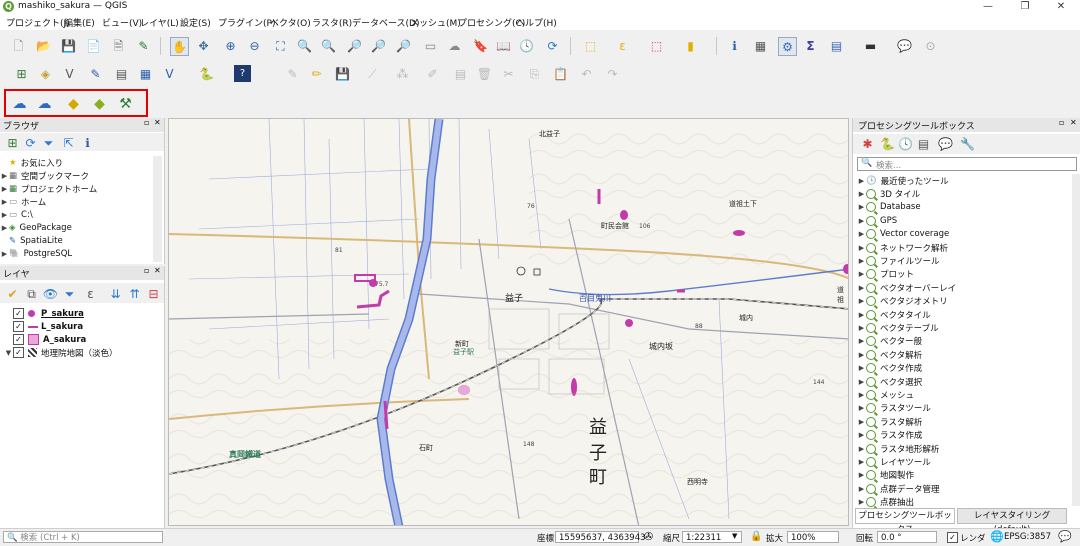 The width and height of the screenshot is (1080, 546). I want to click on pan-tool-icon: ✋, so click(179, 46).